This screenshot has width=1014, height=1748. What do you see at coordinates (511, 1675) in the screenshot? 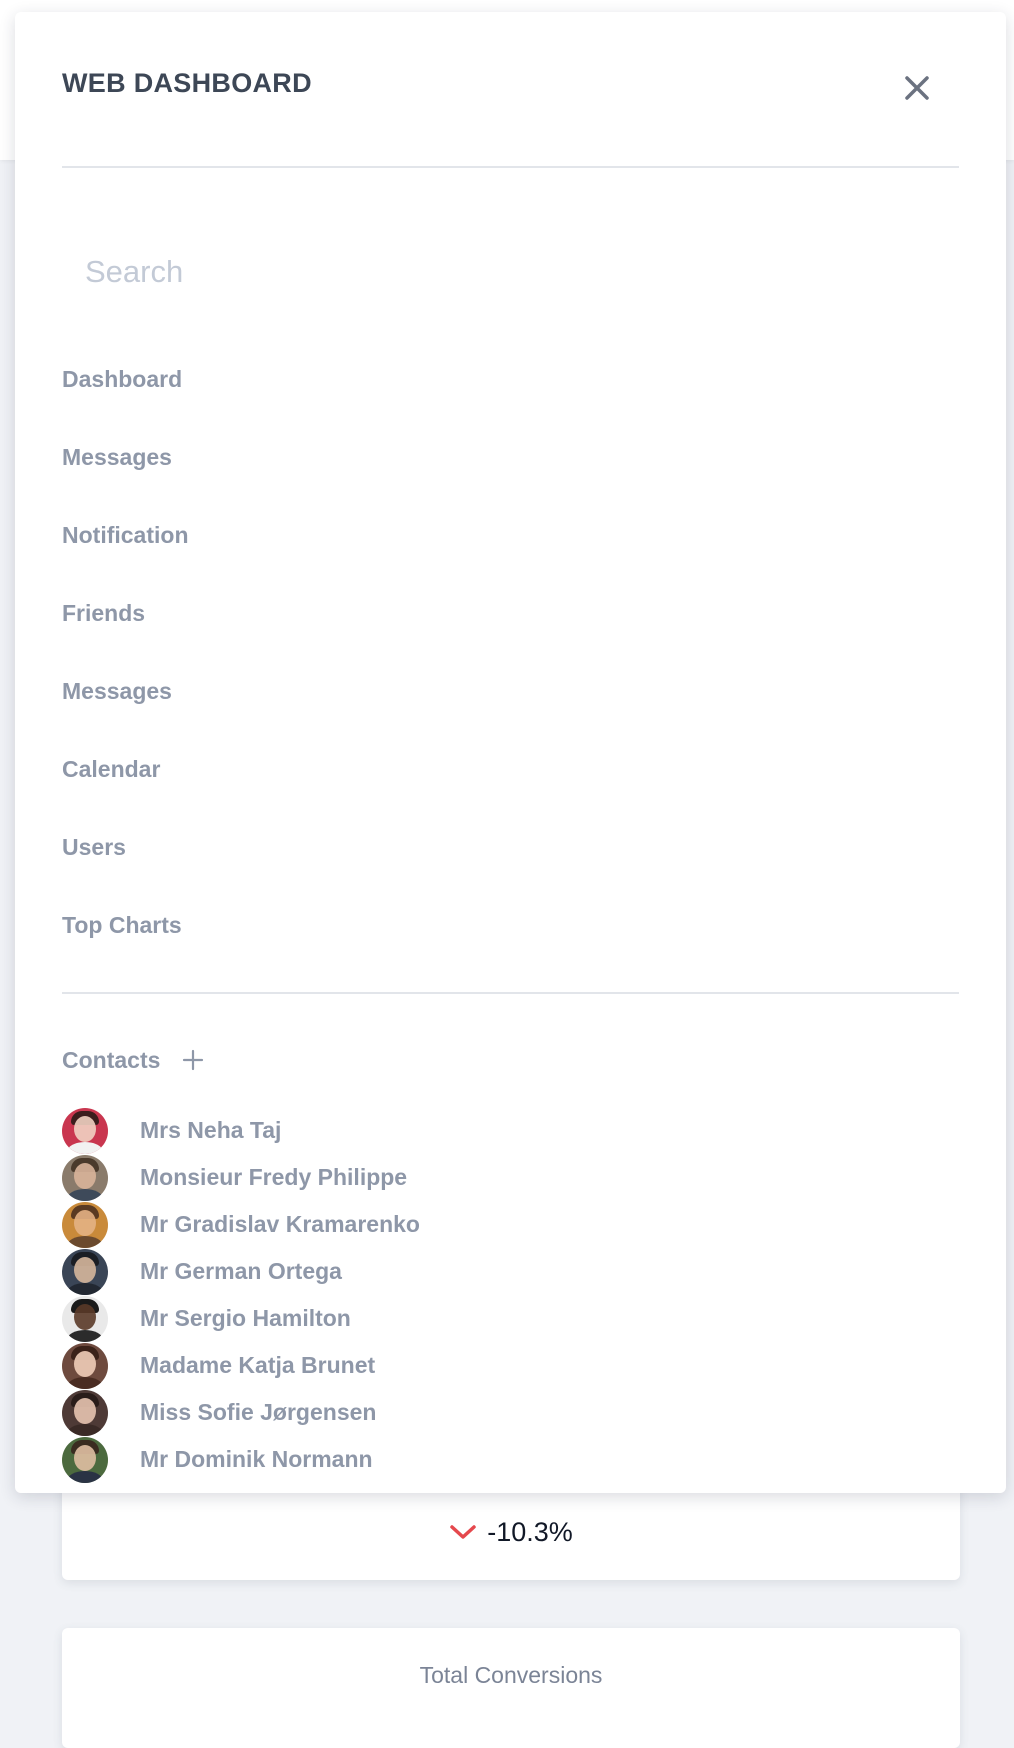
I see `conversions-label: Total Conversions` at bounding box center [511, 1675].